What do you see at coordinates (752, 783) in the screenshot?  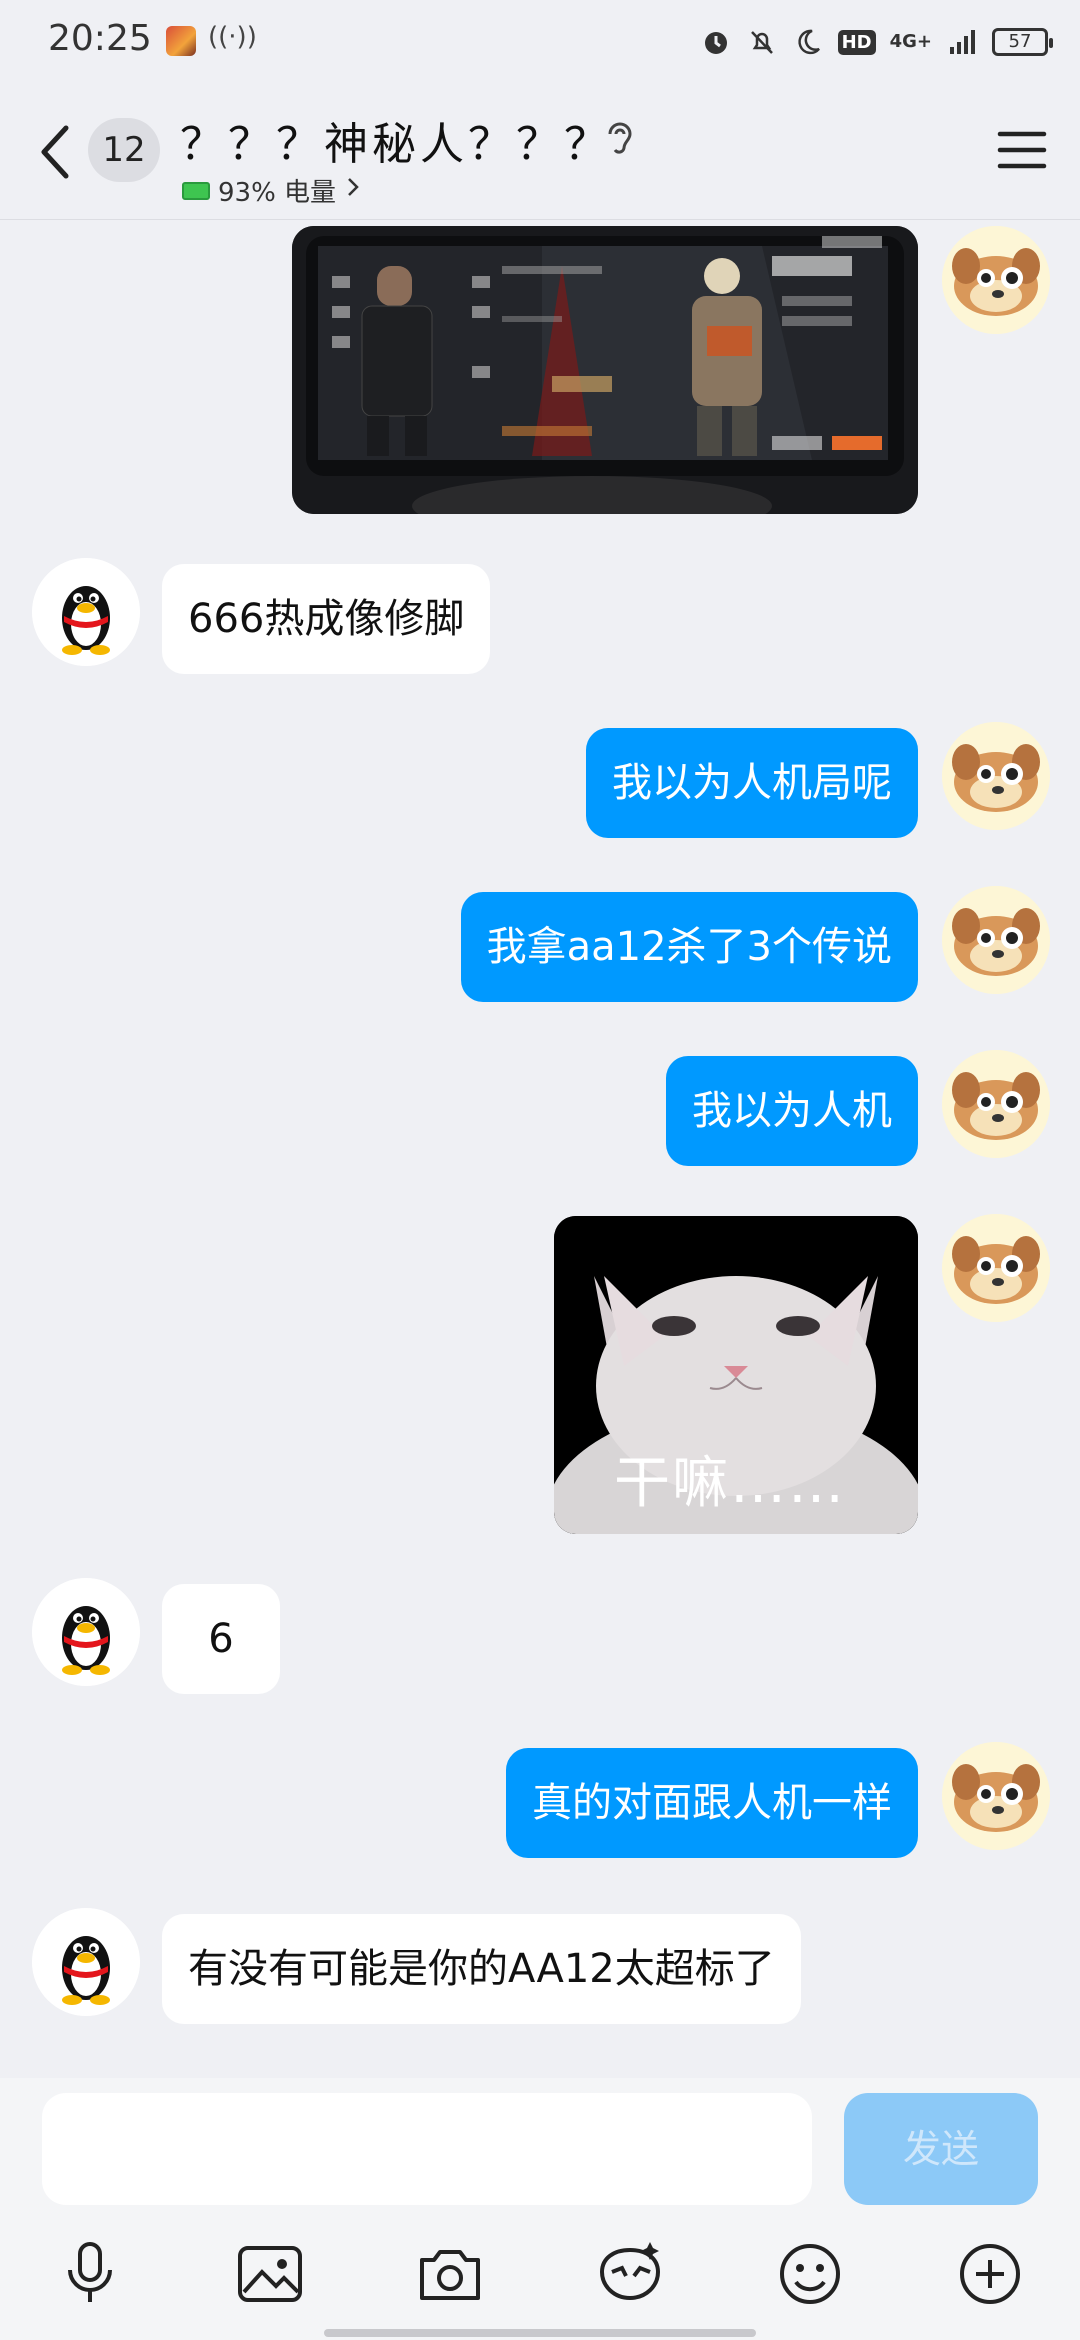 I see `message-bubble-outgoing: 我以为人机局呢` at bounding box center [752, 783].